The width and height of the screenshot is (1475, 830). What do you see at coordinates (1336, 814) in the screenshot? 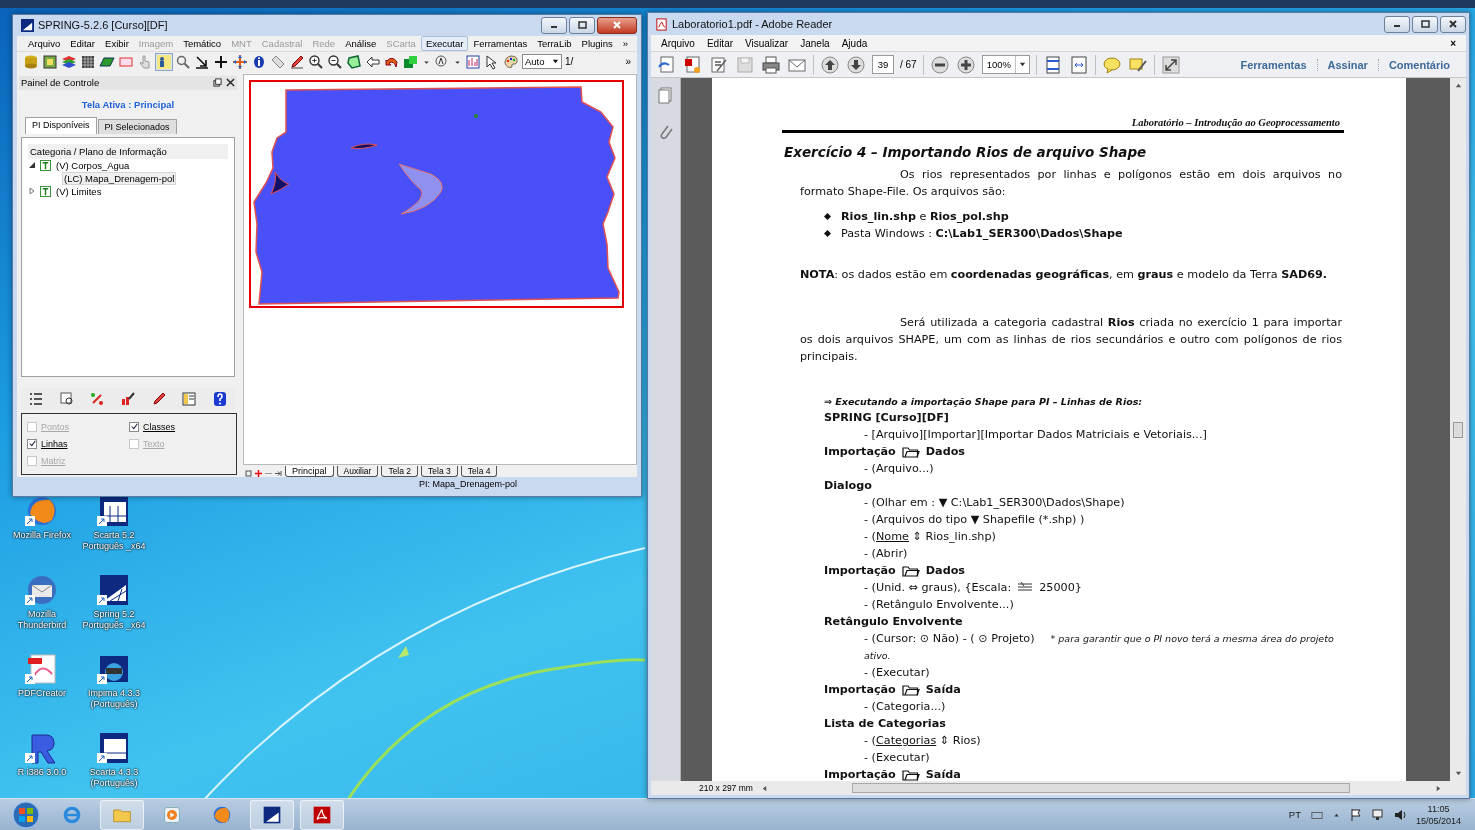
I see `up-caret-icon` at bounding box center [1336, 814].